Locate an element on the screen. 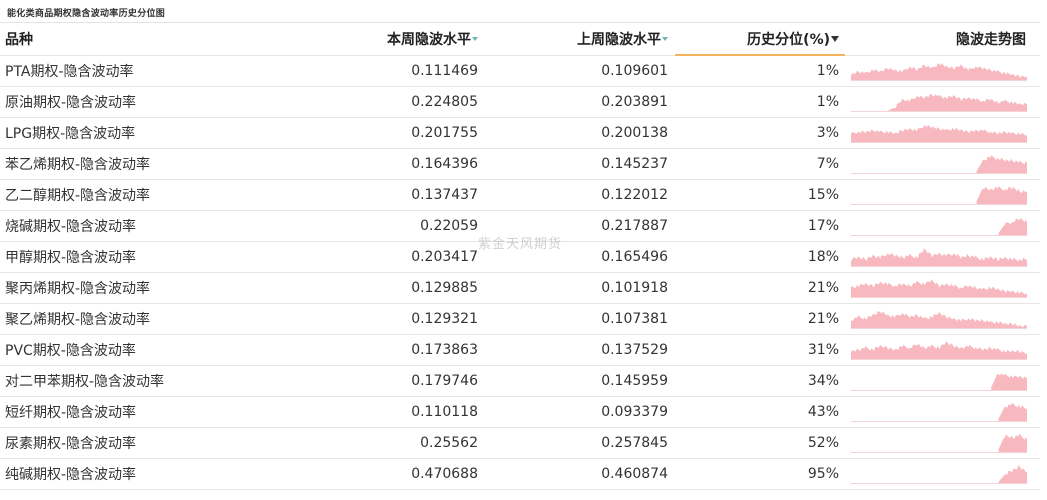 Image resolution: width=1047 pixels, height=500 pixels. table-row: LPG期权-隐含波动率 0.201755 0.200138 3% is located at coordinates (520, 133).